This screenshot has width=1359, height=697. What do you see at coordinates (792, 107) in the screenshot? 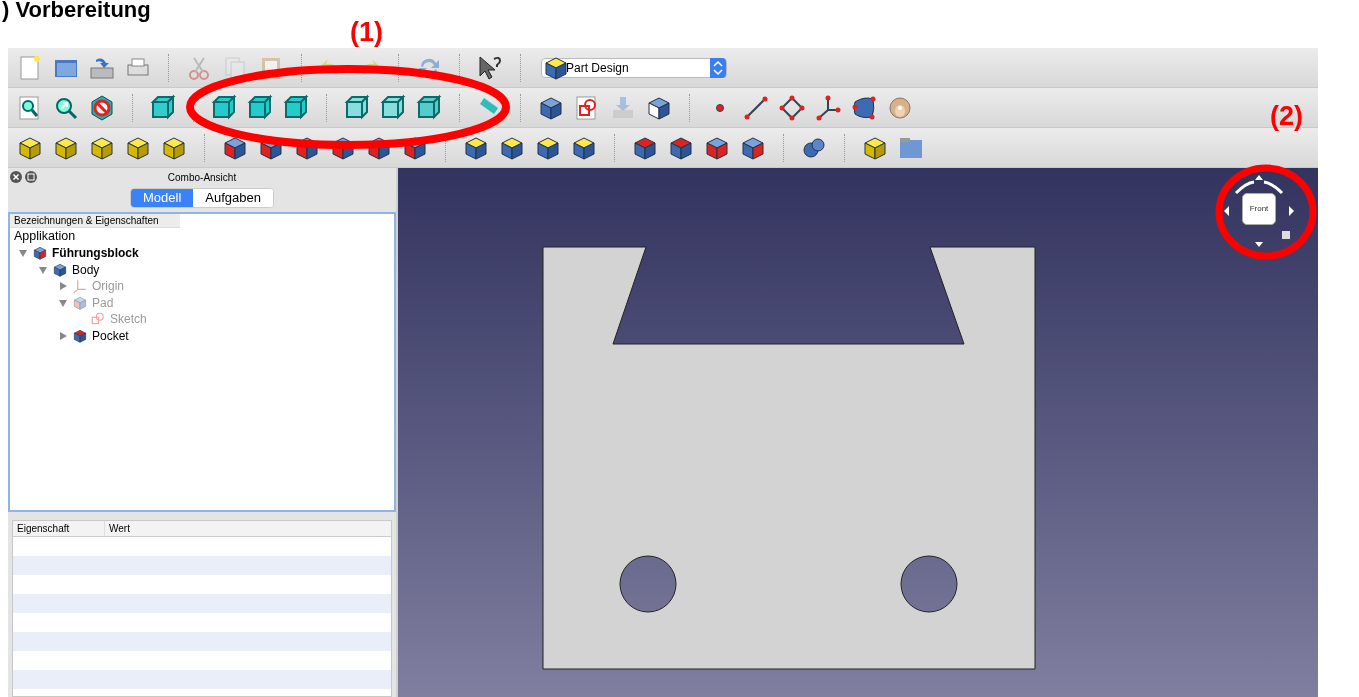
I see `rhombus-icon` at bounding box center [792, 107].